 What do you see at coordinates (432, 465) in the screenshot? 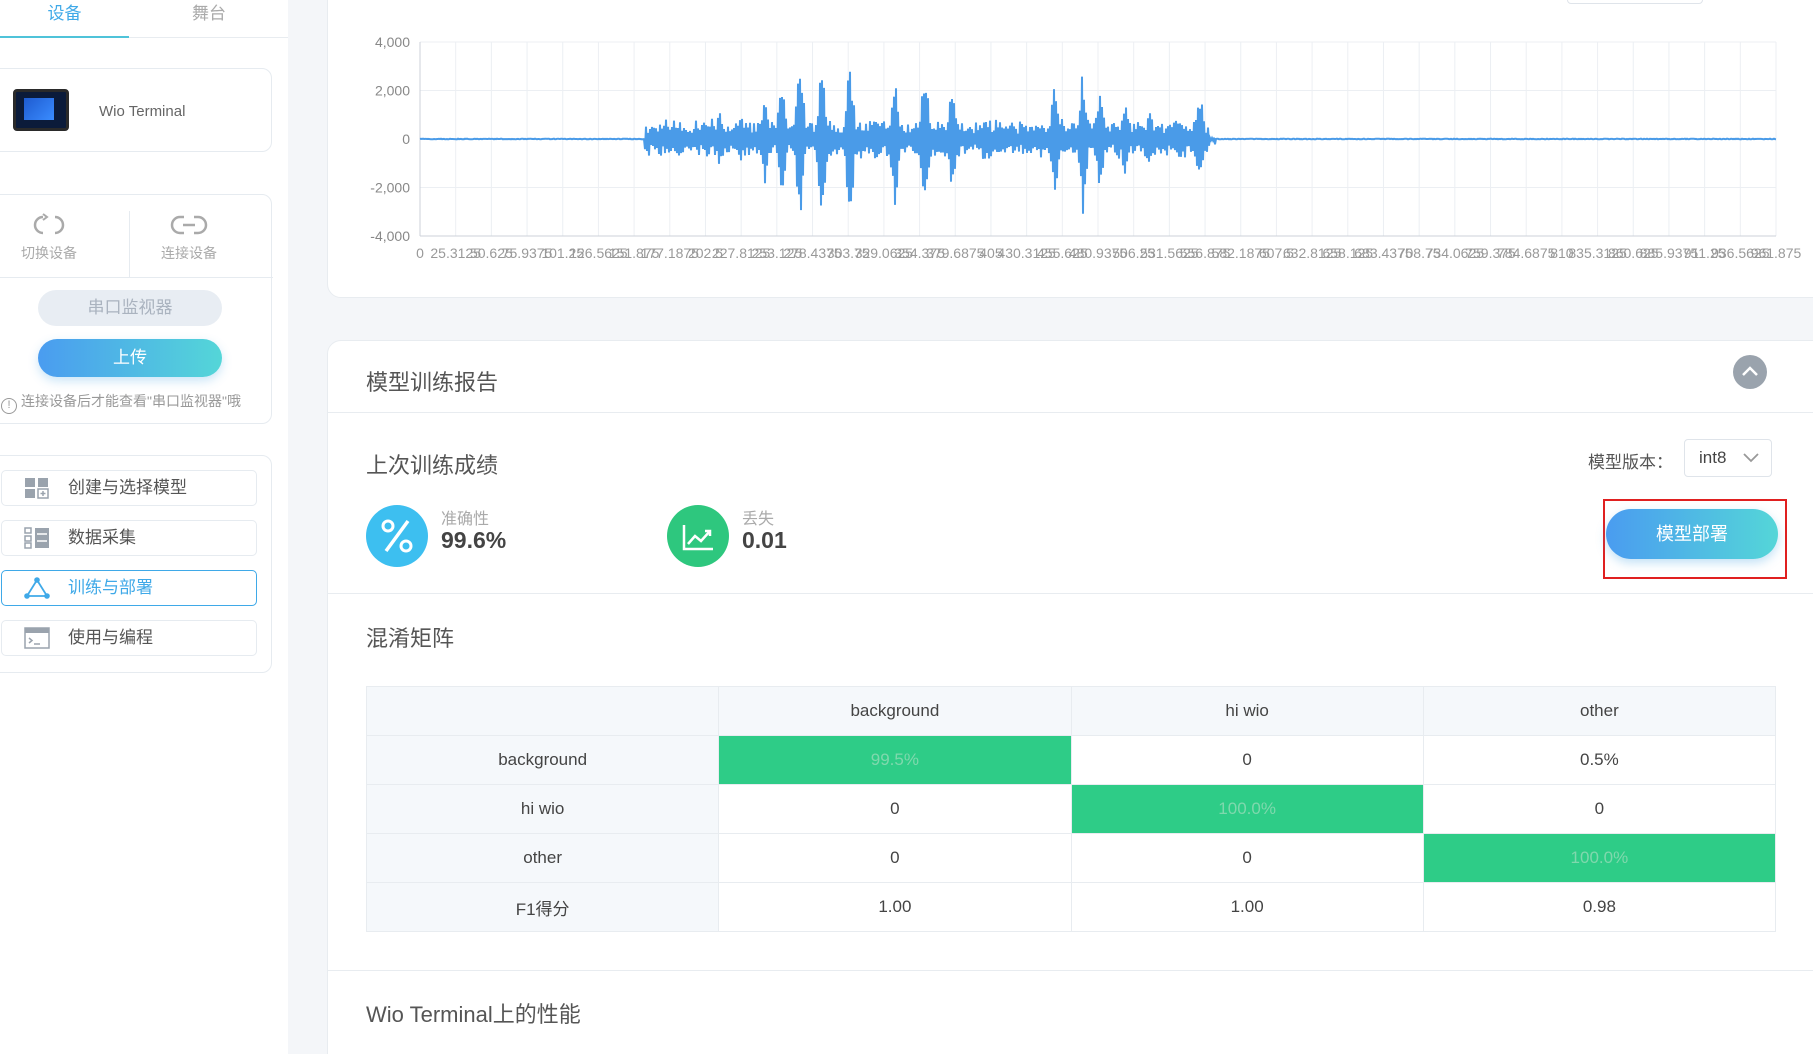
I see `last-training-title: 上次训练成绩` at bounding box center [432, 465].